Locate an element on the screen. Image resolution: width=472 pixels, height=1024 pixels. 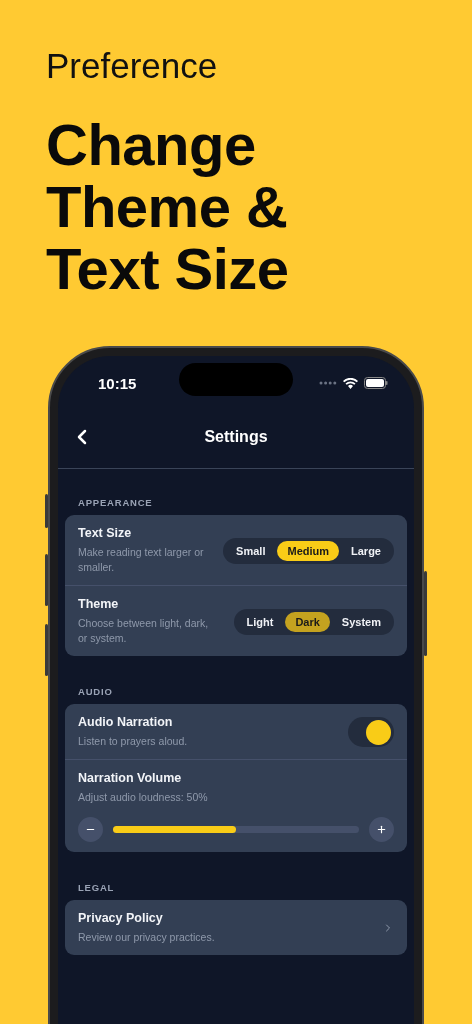
plus-button is located at coordinates (381, 829).